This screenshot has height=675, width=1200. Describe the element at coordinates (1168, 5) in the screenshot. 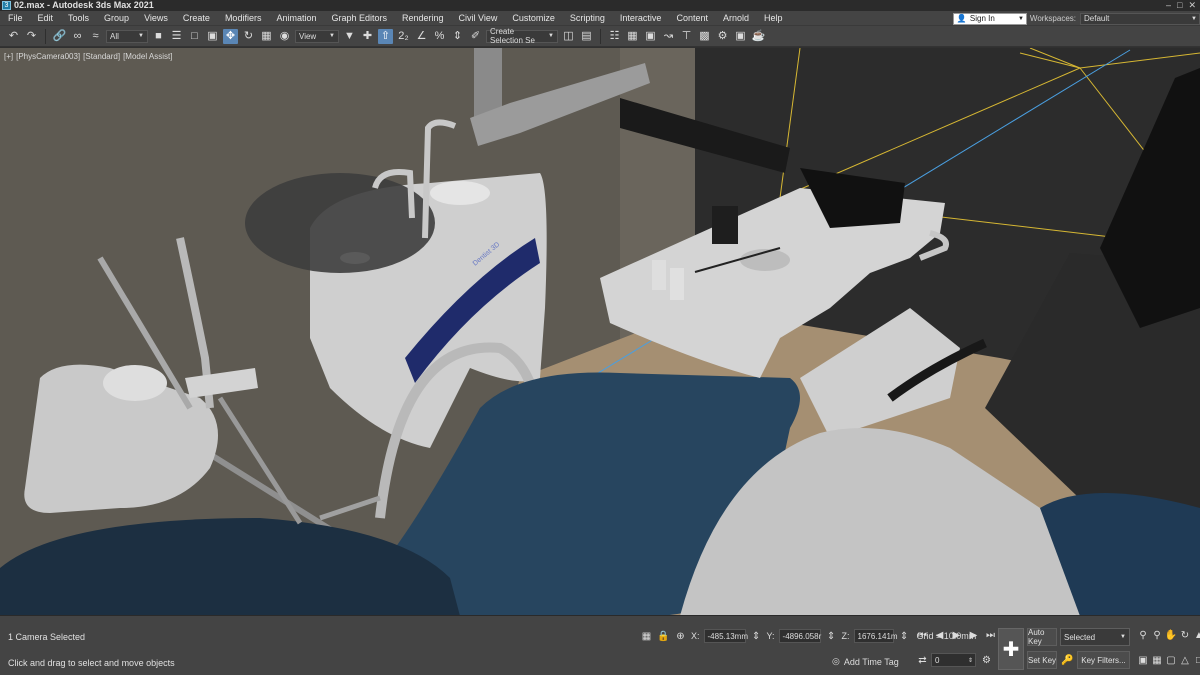

I see `minimize-icon: –` at that location.